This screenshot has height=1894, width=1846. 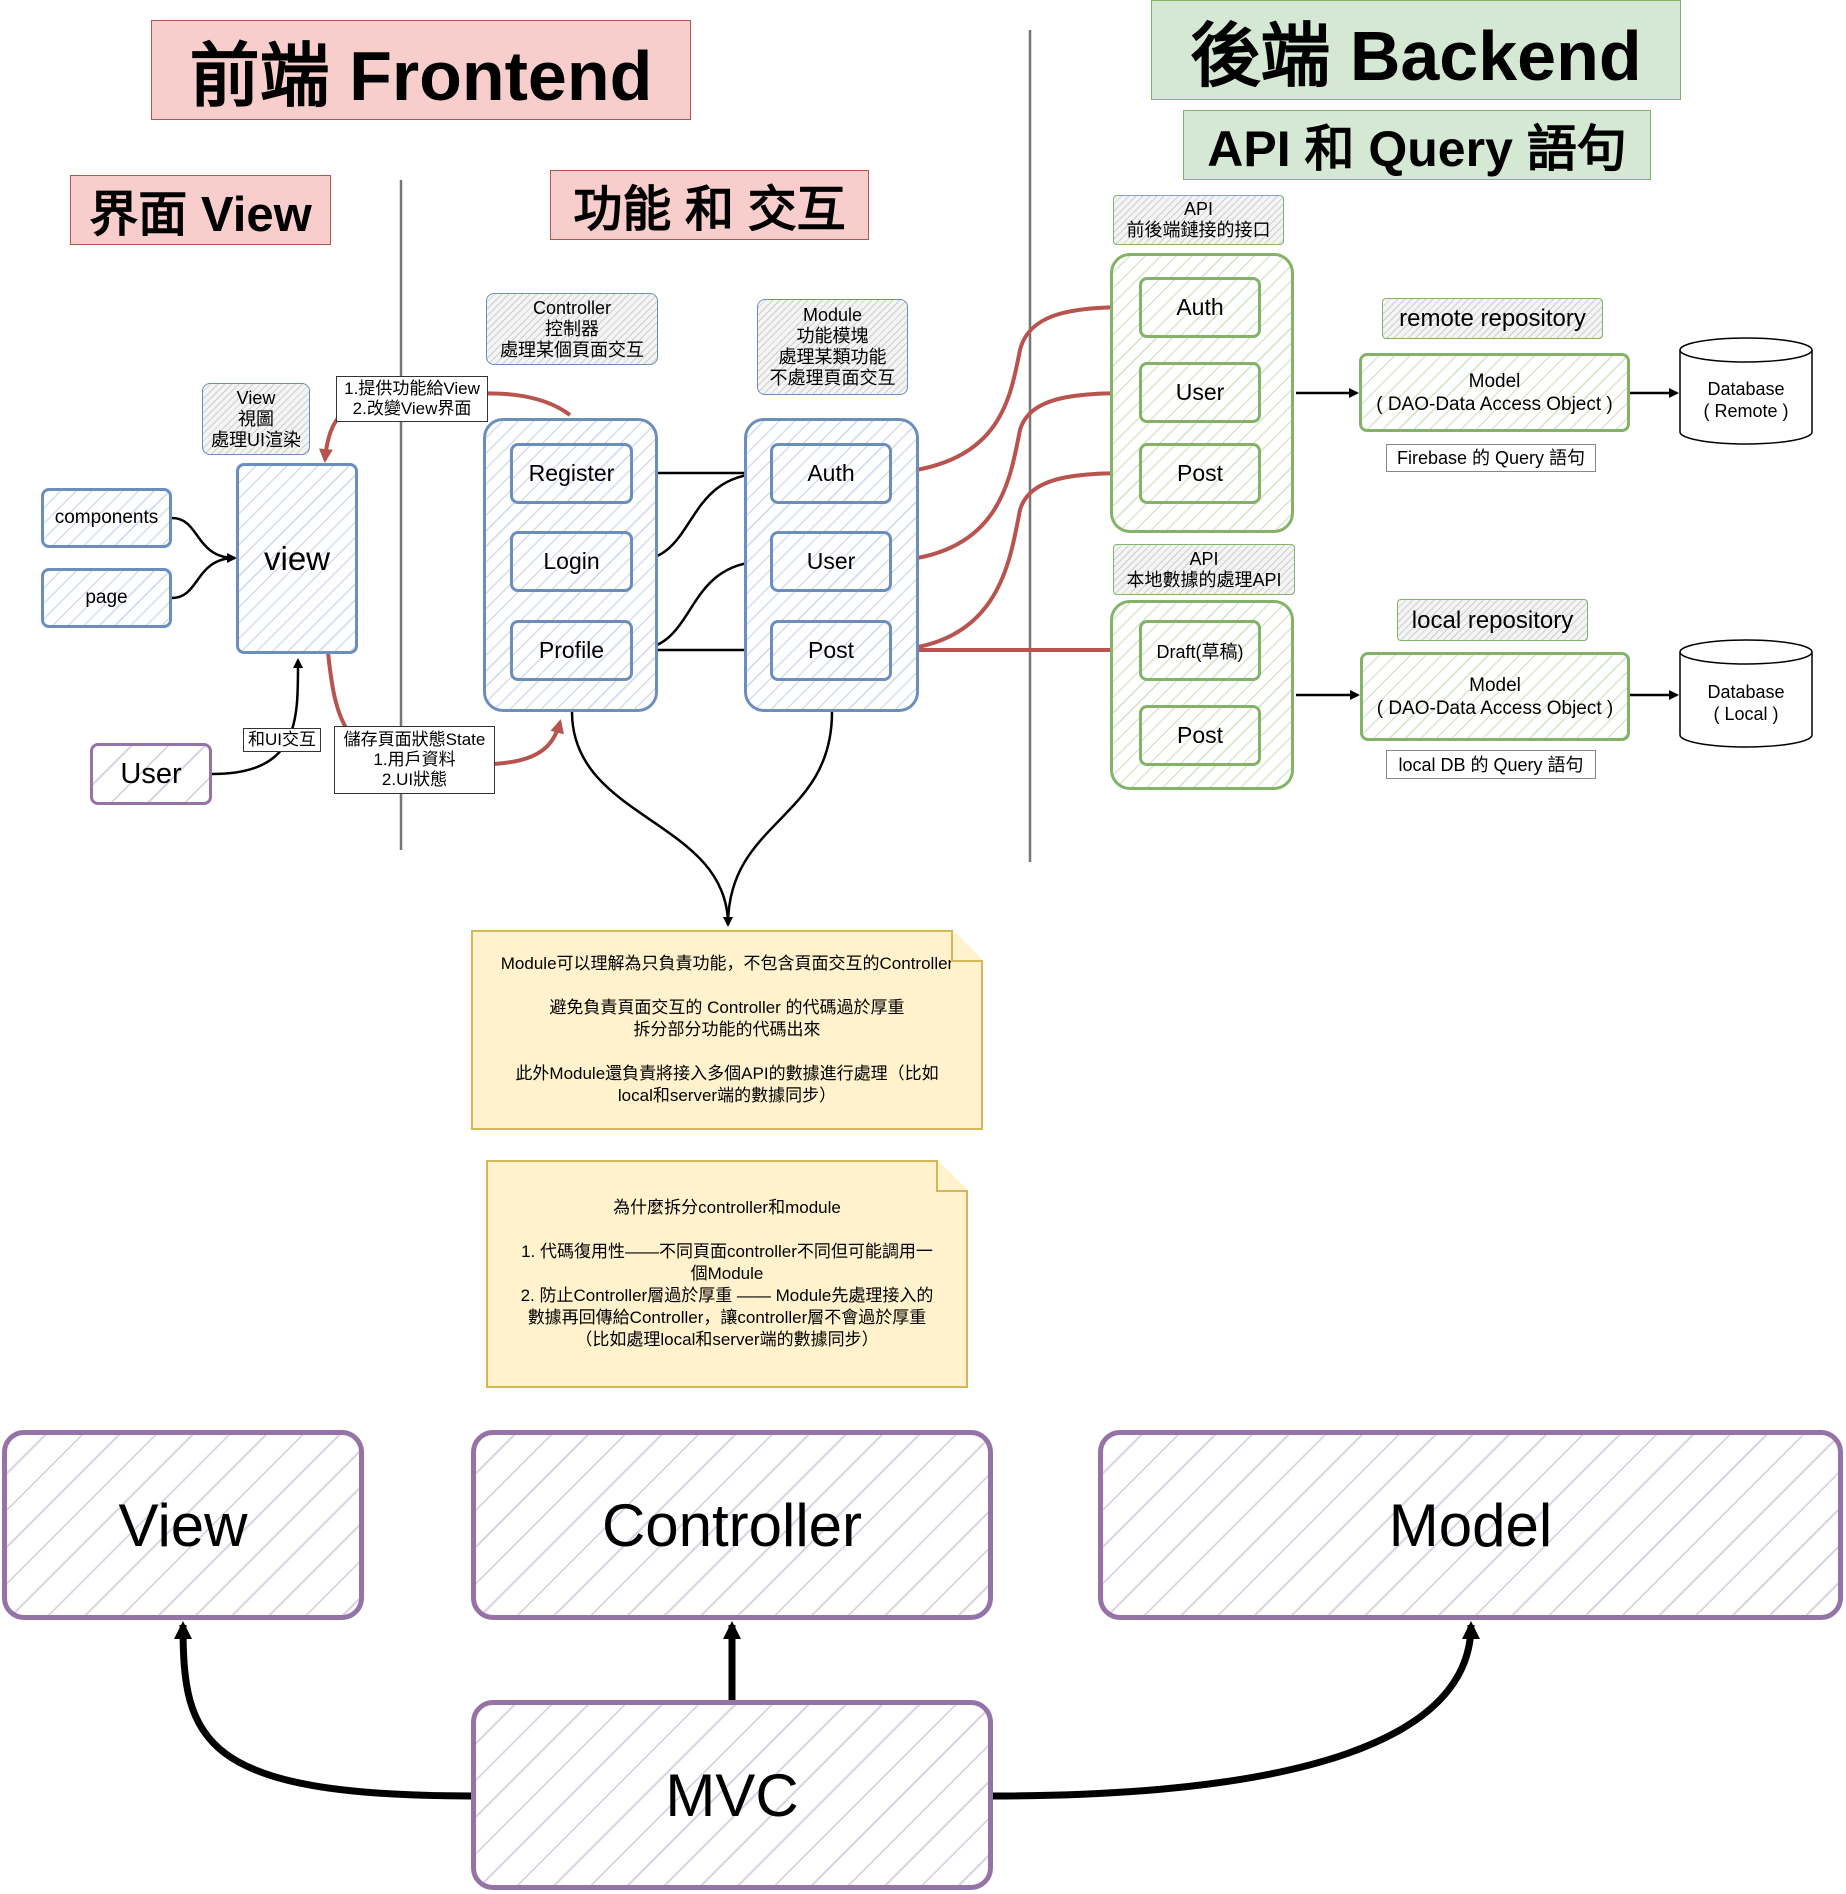 I want to click on mvc-view-box: View, so click(x=183, y=1525).